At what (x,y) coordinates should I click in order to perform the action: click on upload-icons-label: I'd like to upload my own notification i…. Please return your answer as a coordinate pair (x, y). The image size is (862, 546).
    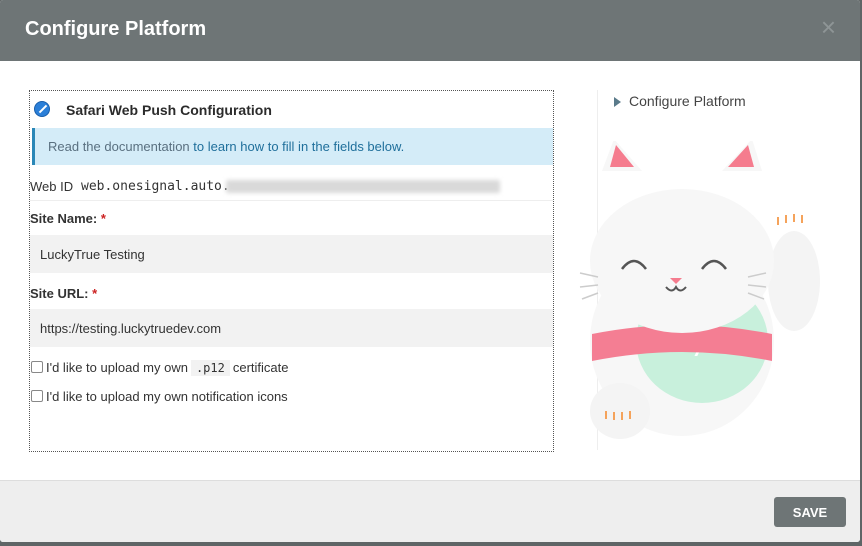
    Looking at the image, I should click on (167, 396).